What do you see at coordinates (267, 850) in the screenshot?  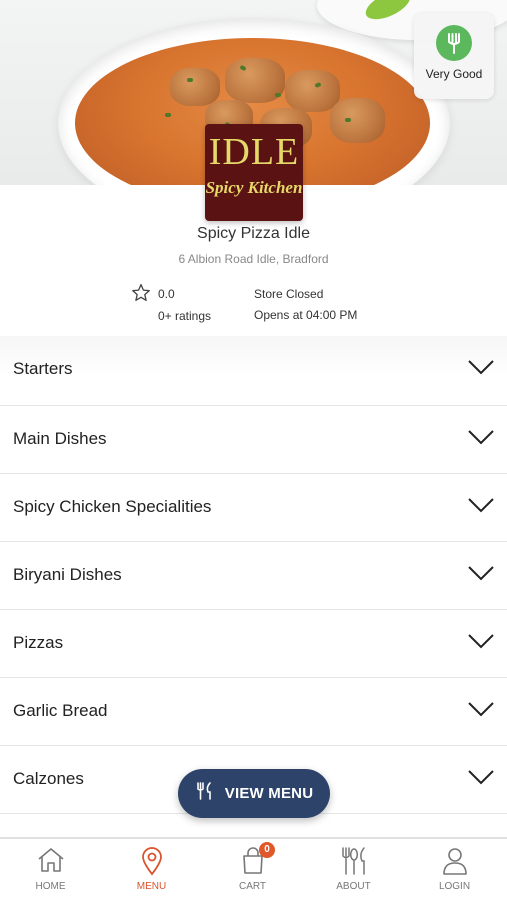 I see `cart-count-badge: 0` at bounding box center [267, 850].